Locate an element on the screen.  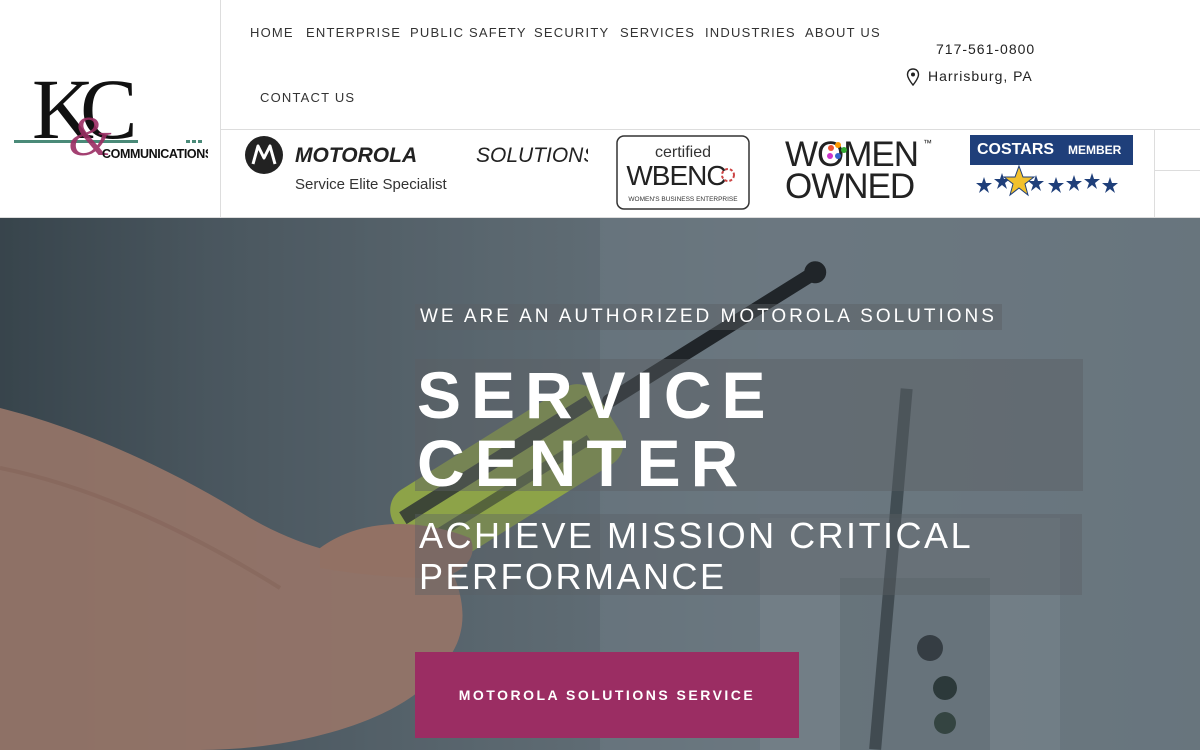
nav-item-security: SECURITY is located at coordinates (571, 32).